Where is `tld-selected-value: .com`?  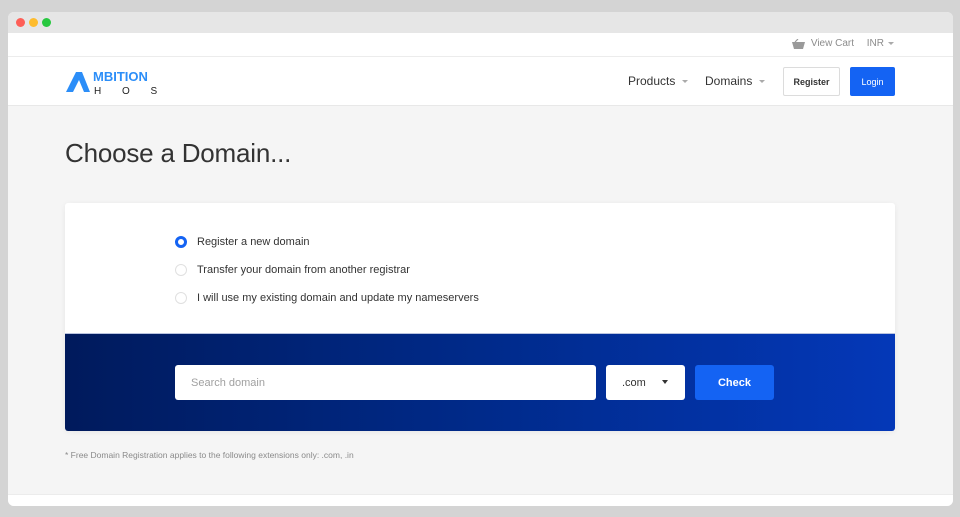
tld-selected-value: .com is located at coordinates (634, 382).